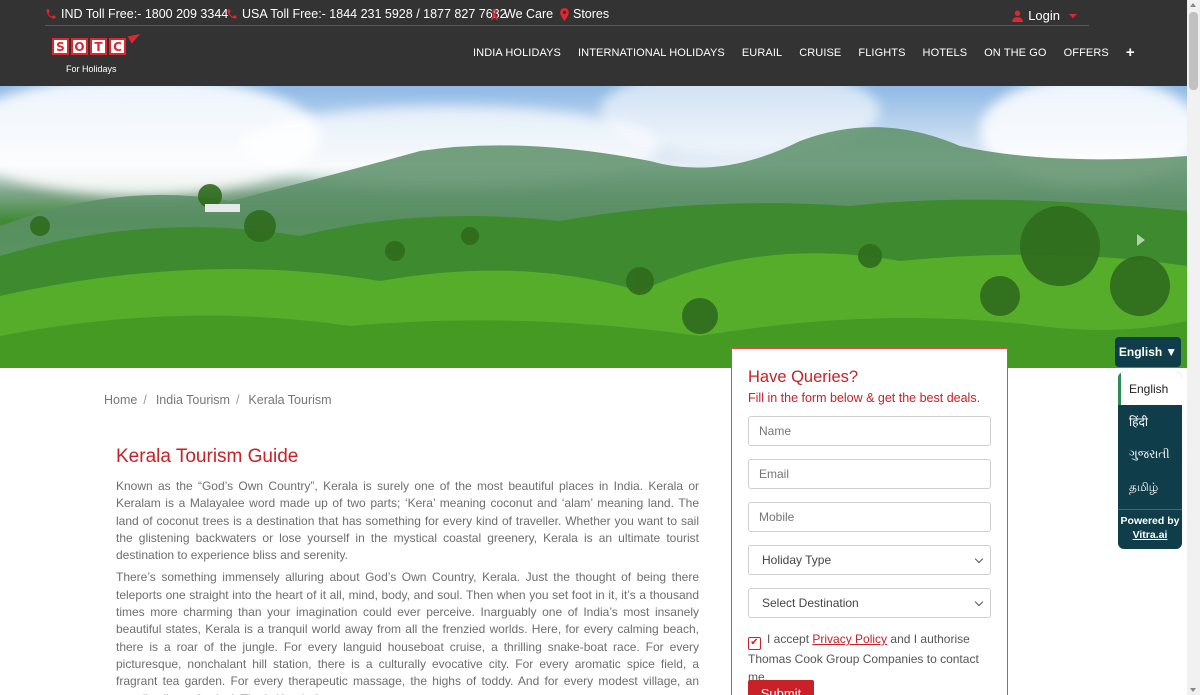 The width and height of the screenshot is (1200, 695). I want to click on ind-toll-free: IND Toll Free:- 1800 209 3344, so click(136, 14).